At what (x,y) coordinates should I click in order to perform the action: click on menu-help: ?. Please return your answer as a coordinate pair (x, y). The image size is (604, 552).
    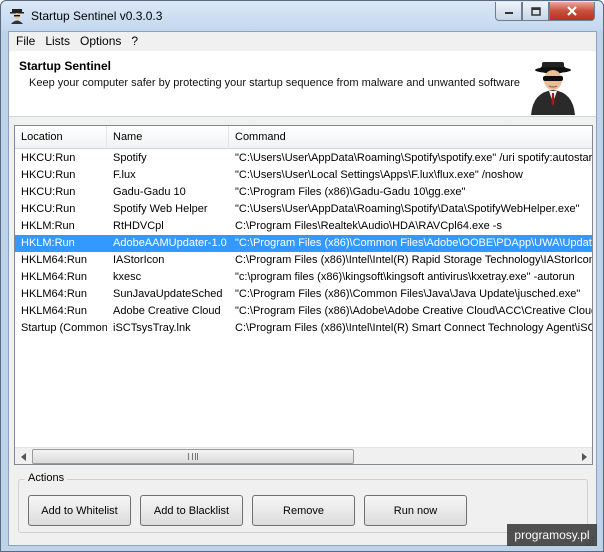
    Looking at the image, I should click on (134, 41).